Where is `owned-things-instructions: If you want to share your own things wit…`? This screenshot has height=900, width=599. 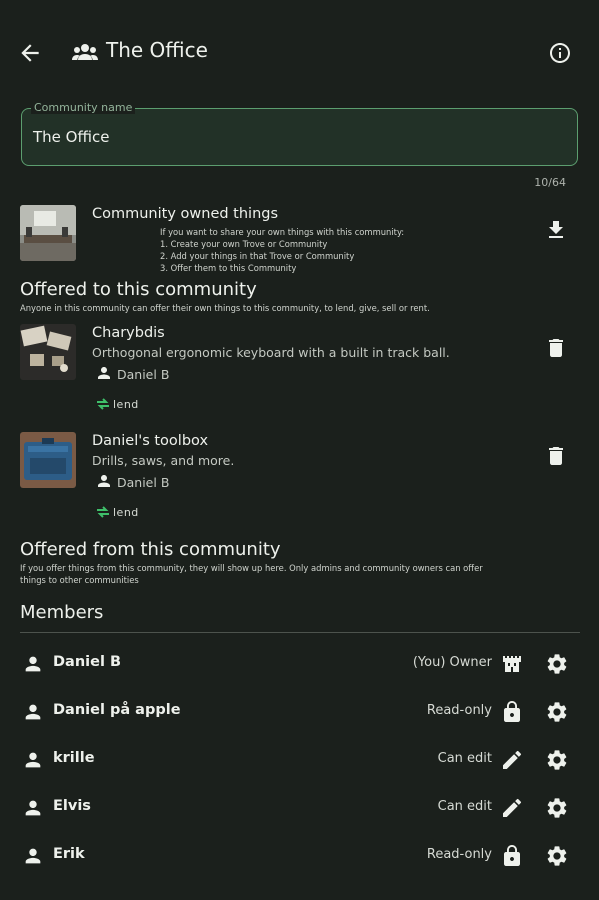
owned-things-instructions: If you want to share your own things wit… is located at coordinates (282, 250).